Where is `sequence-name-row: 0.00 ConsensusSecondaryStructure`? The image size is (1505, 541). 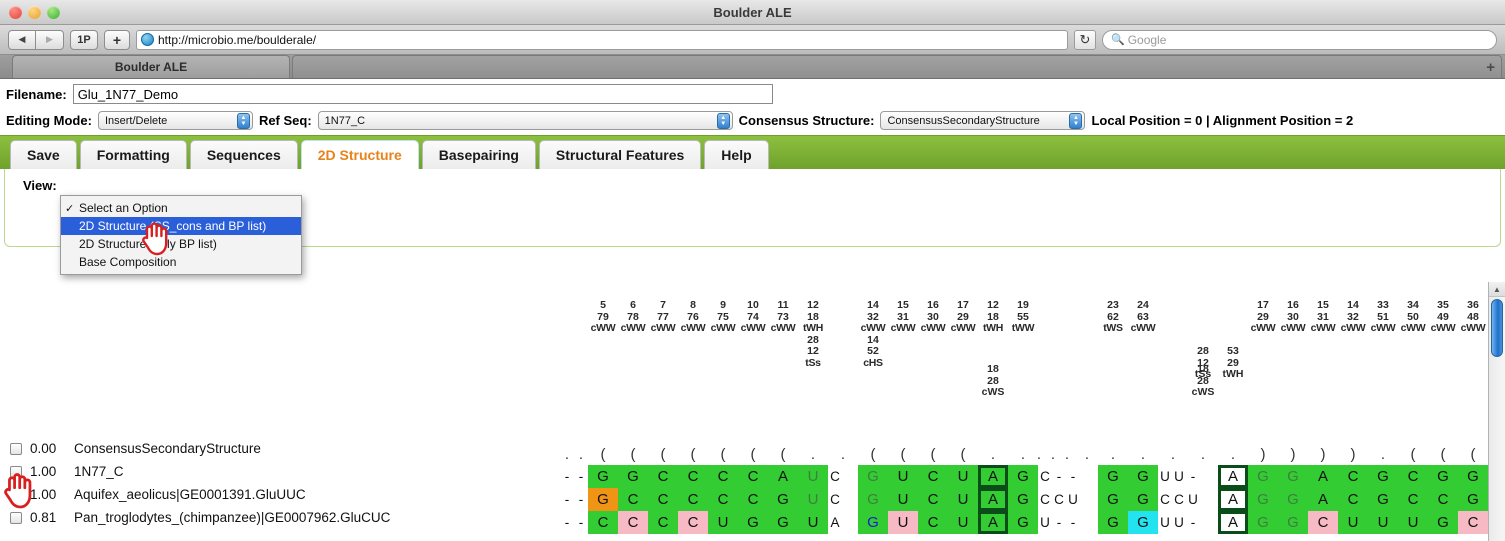
sequence-name-row: 0.00 ConsensusSecondaryStructure is located at coordinates (280, 448).